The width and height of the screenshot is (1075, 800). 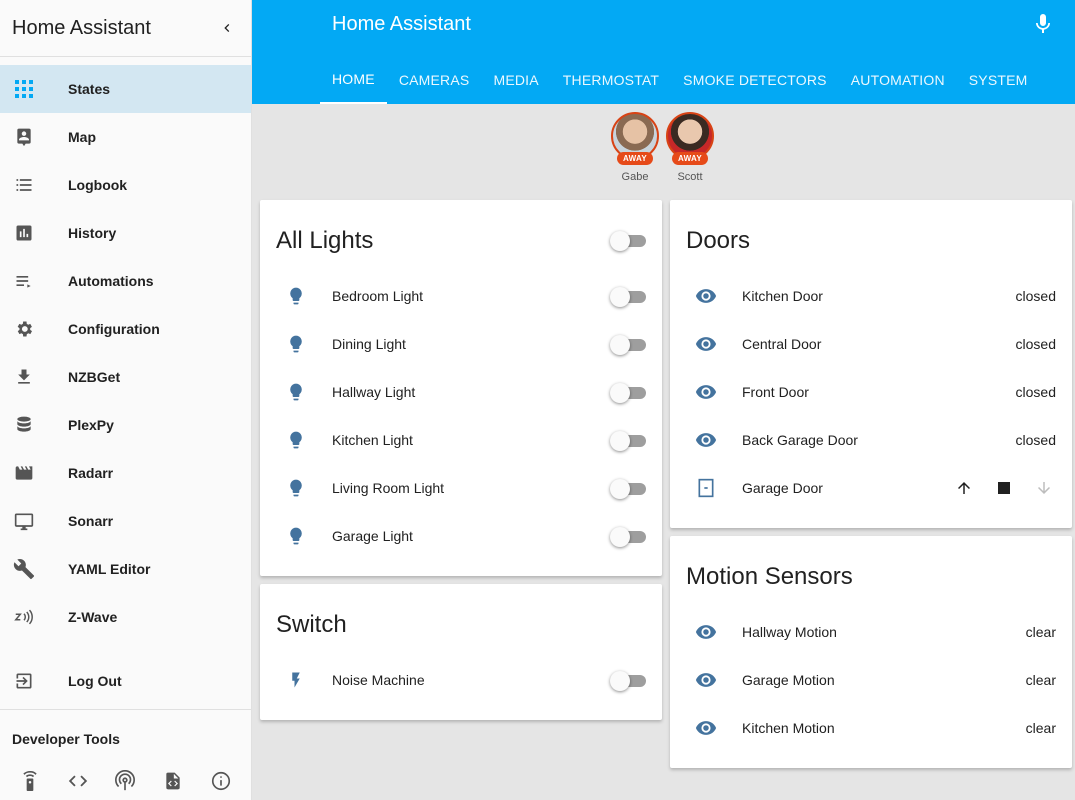 What do you see at coordinates (635, 147) in the screenshot?
I see `person-badge-gabe: AWAY Gabe` at bounding box center [635, 147].